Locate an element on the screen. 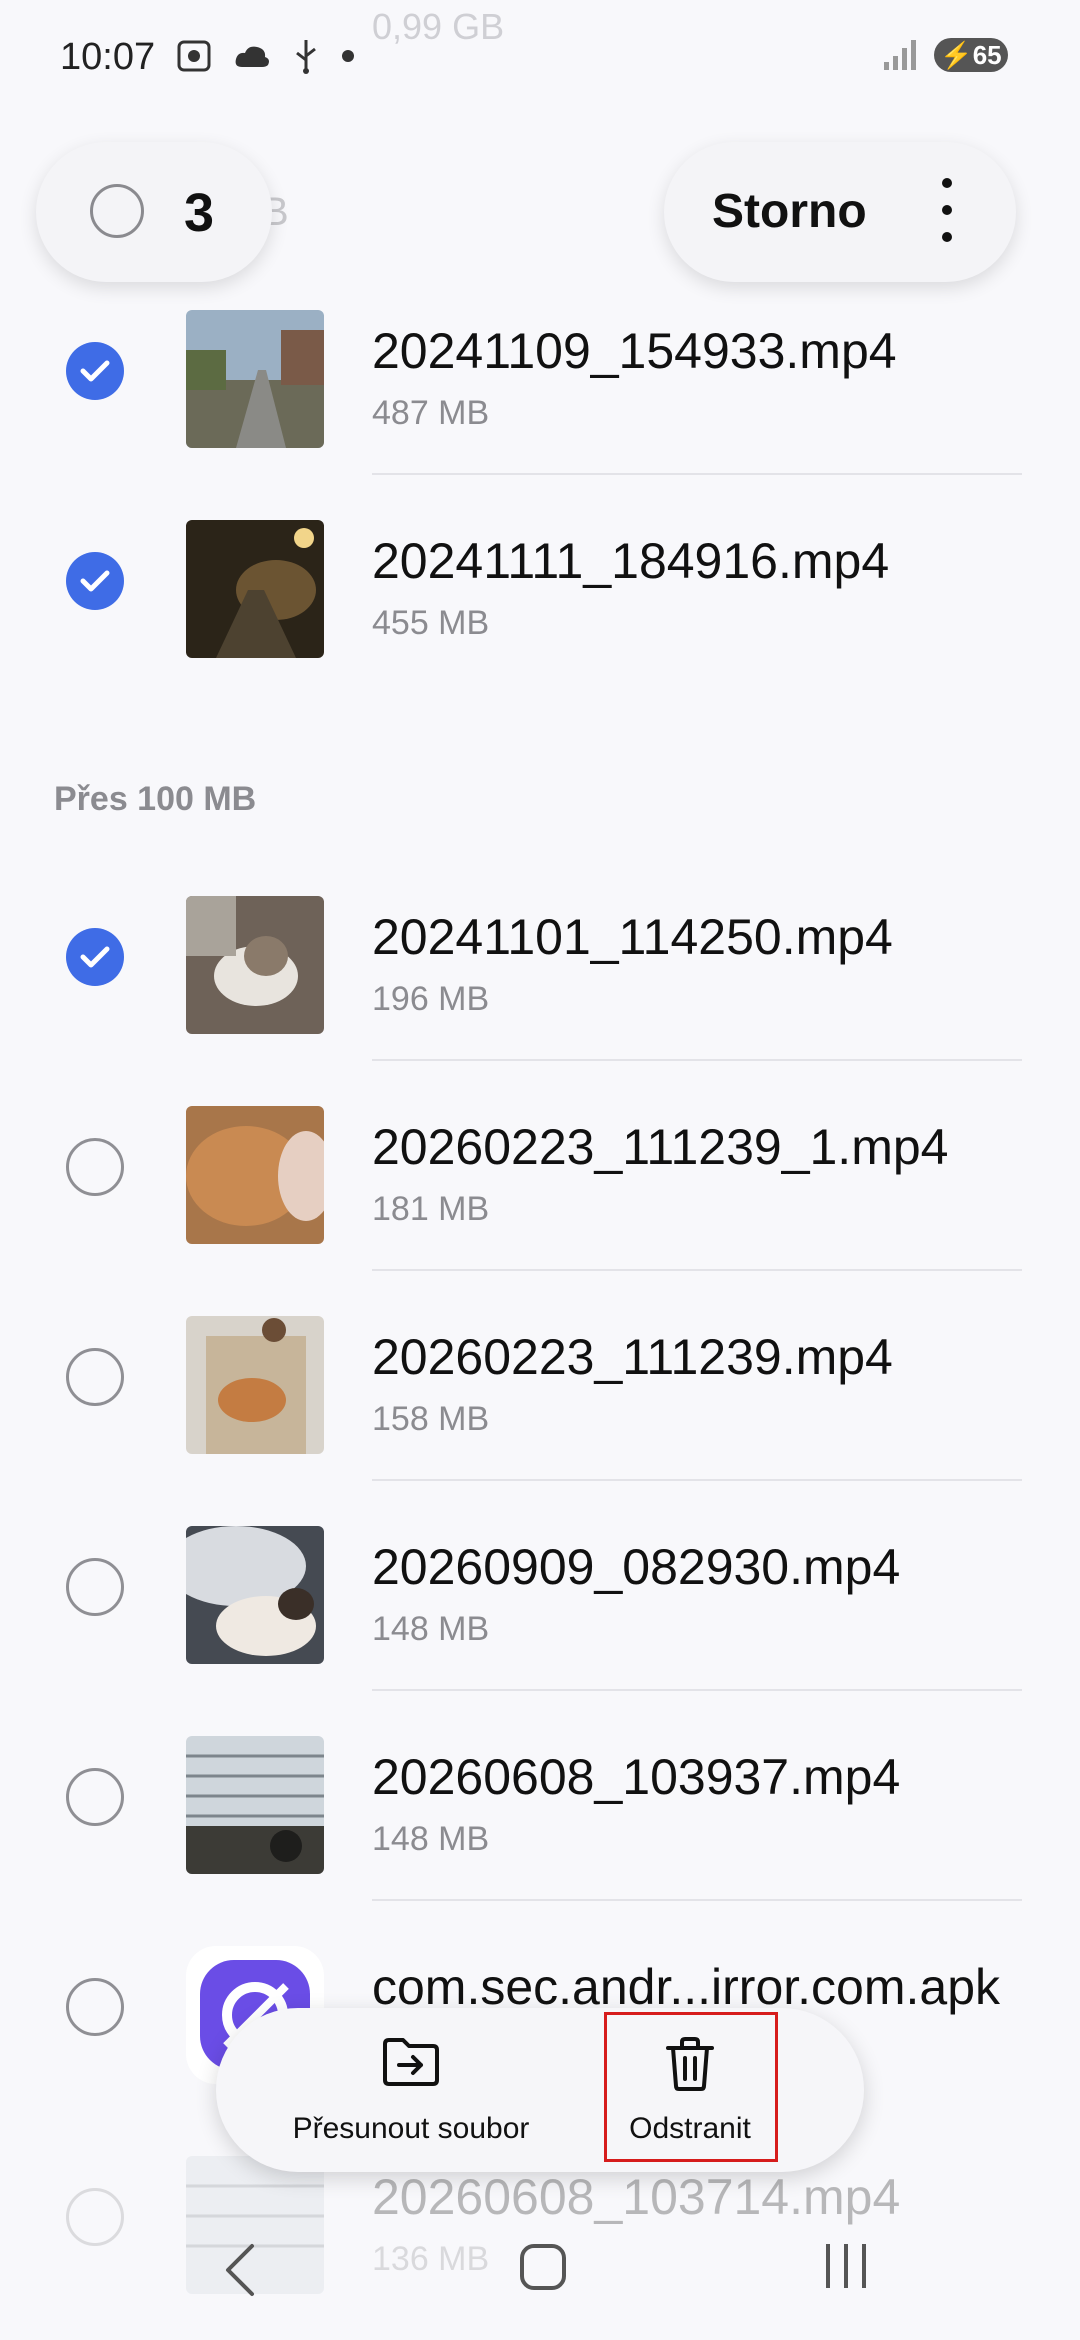 The height and width of the screenshot is (2340, 1080). delete-highlight-box is located at coordinates (691, 2087).